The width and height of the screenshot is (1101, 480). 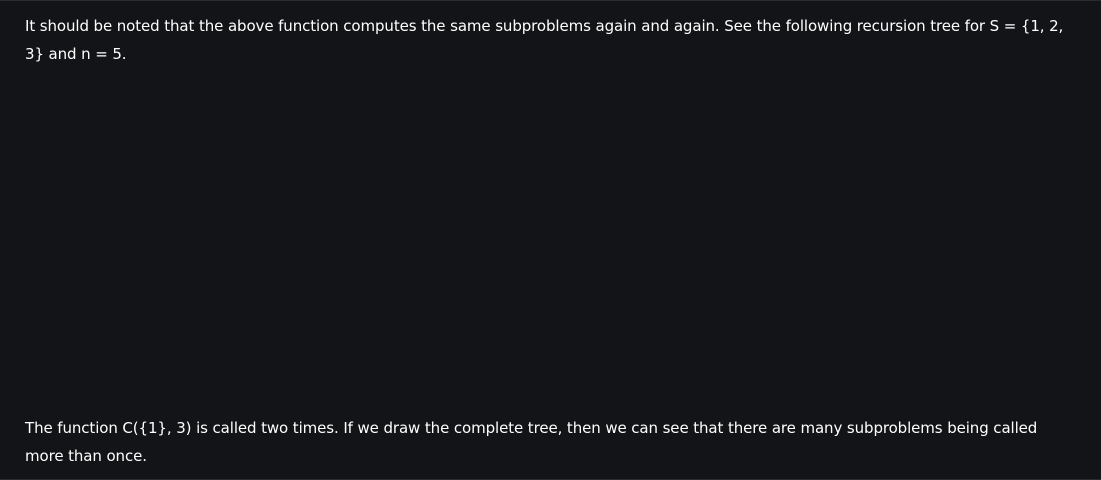 I want to click on top-divider, so click(x=550, y=0).